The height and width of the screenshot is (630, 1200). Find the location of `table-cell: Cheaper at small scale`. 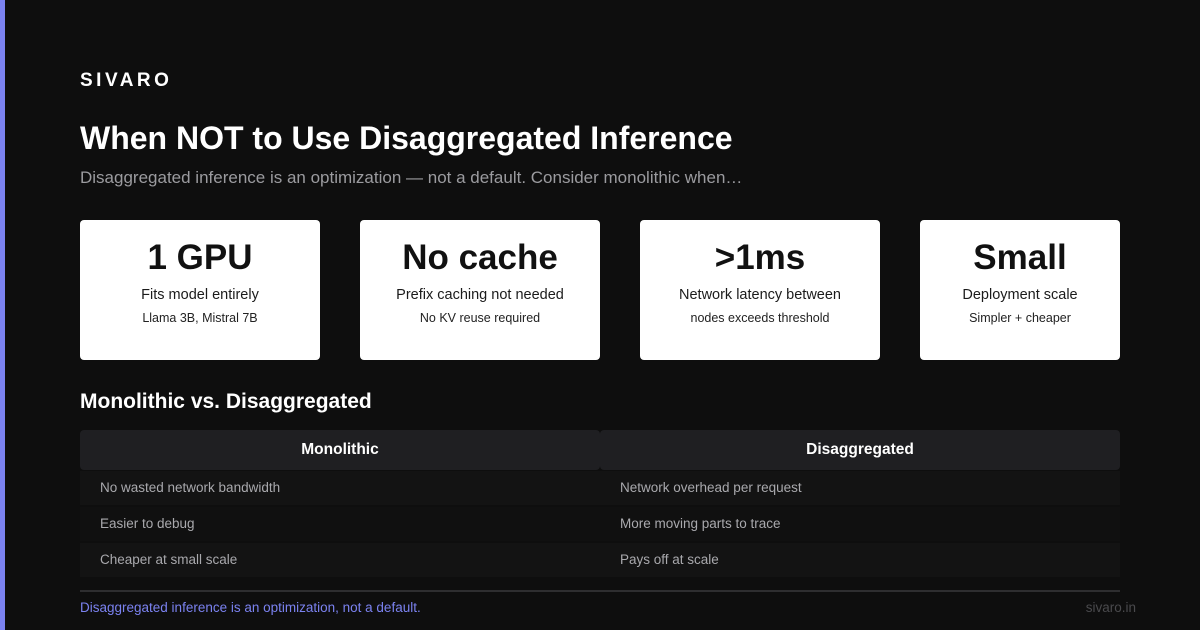

table-cell: Cheaper at small scale is located at coordinates (340, 560).